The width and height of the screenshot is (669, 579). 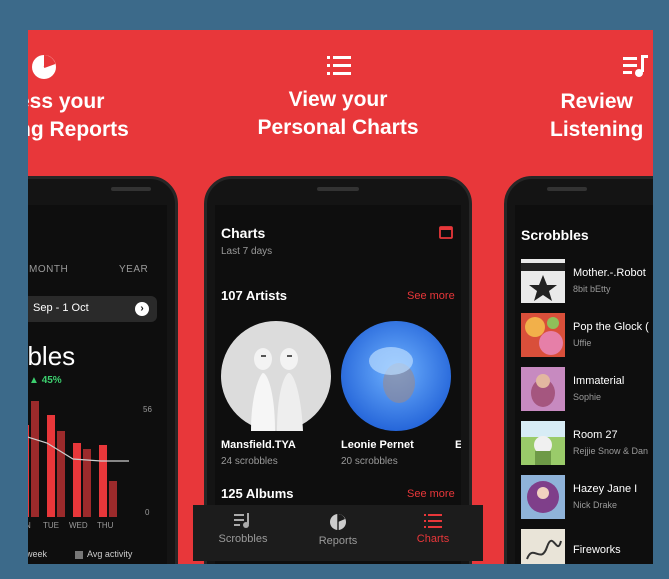 What do you see at coordinates (587, 397) in the screenshot?
I see `track-artist: Sophie` at bounding box center [587, 397].